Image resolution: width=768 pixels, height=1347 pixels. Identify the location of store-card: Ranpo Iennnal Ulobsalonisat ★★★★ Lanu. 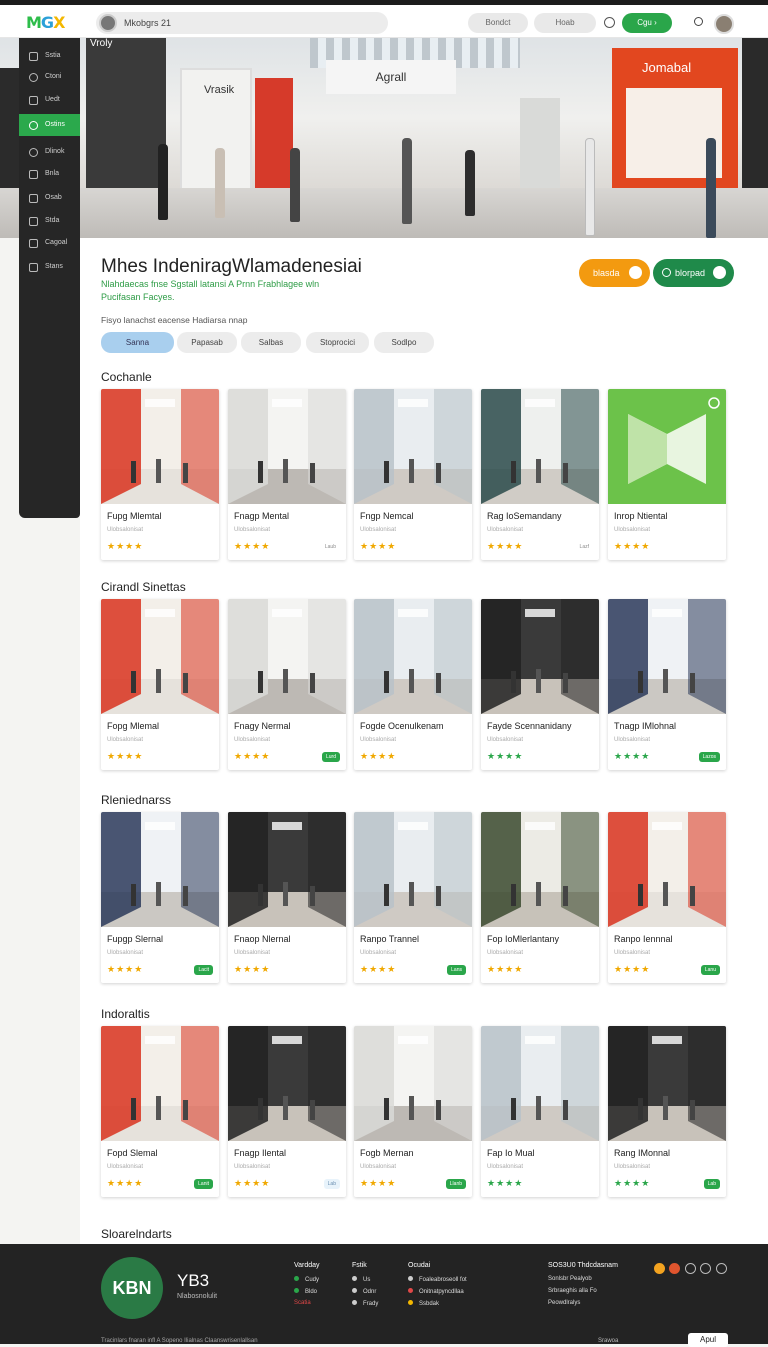
(667, 897).